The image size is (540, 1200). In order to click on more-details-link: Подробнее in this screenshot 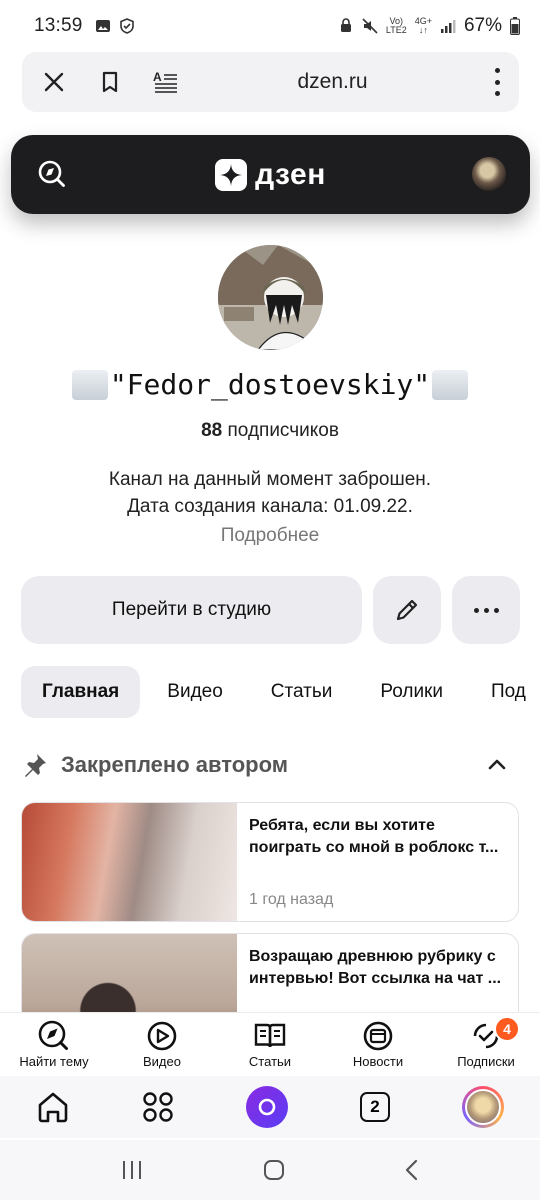, I will do `click(270, 536)`.